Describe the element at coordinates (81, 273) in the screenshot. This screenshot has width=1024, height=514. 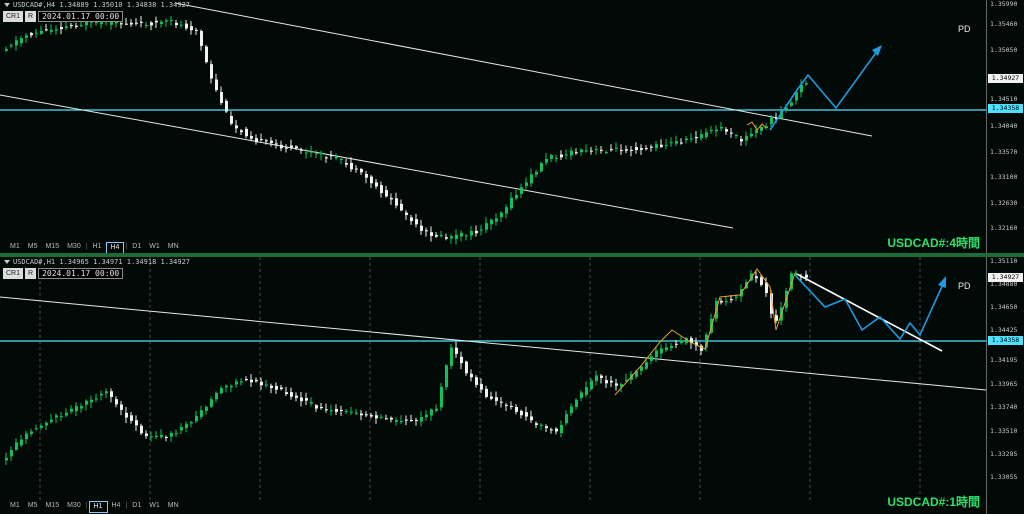
I see `date-box: 2024.01.17 00:00` at that location.